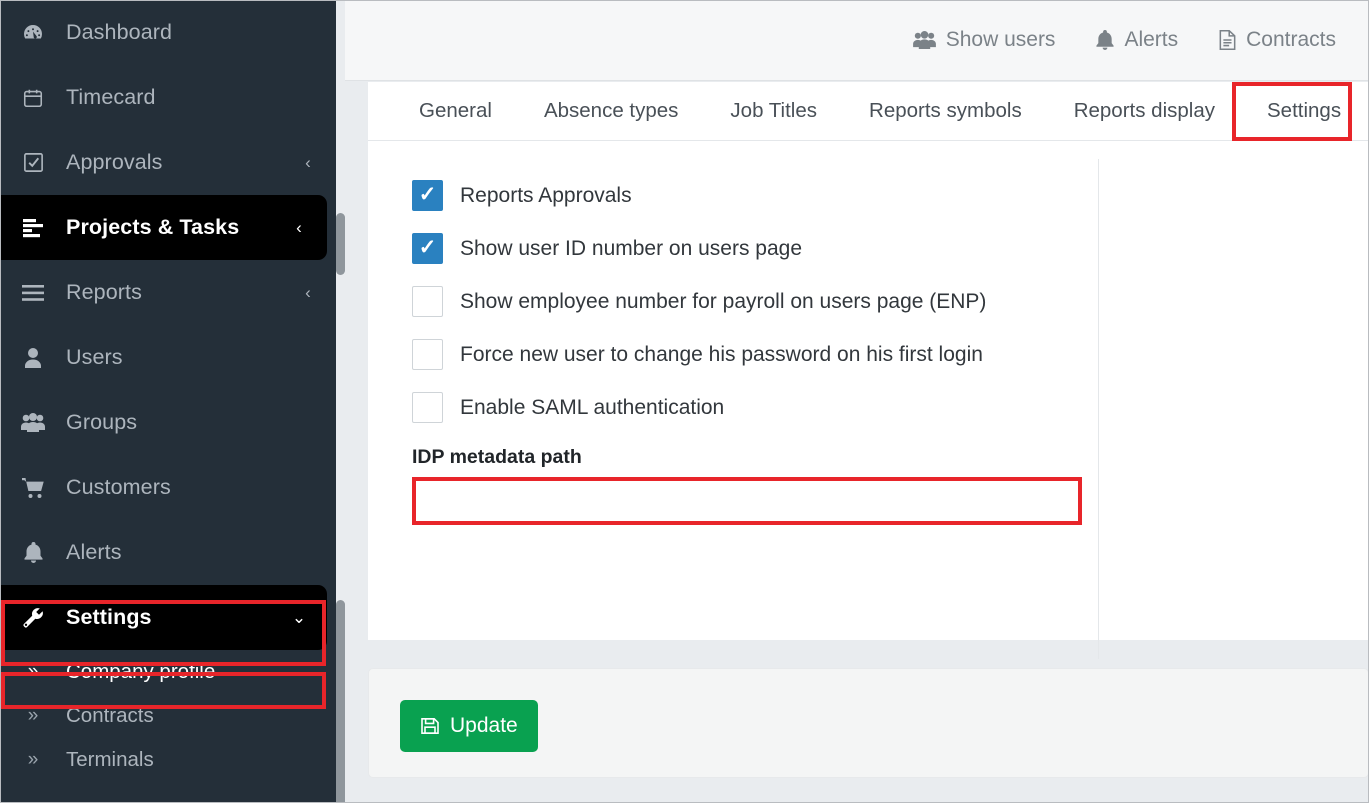  Describe the element at coordinates (168, 97) in the screenshot. I see `sidebar-item-timecard: Timecard` at that location.